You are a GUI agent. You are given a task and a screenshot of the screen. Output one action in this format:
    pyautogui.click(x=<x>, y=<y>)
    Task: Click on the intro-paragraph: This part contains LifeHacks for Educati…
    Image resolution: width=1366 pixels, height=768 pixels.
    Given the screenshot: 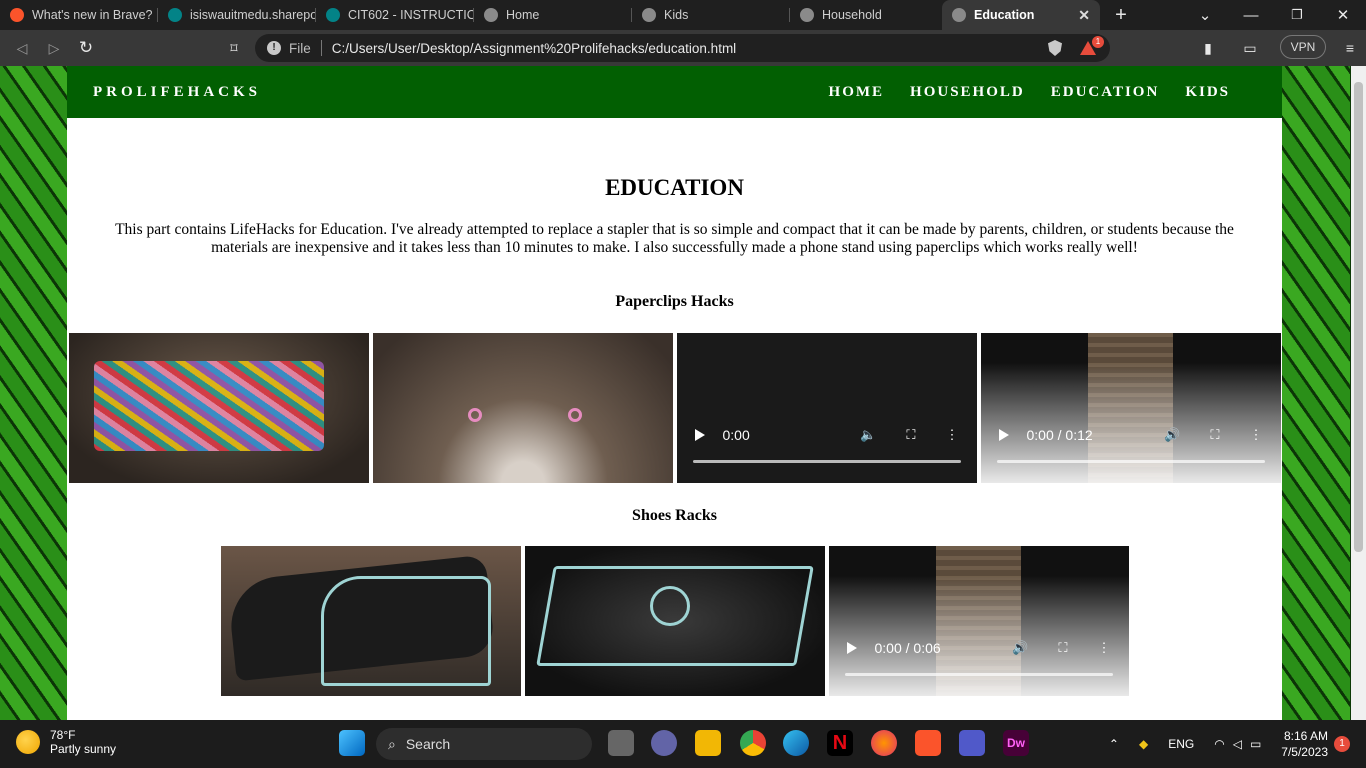 What is the action you would take?
    pyautogui.click(x=674, y=238)
    